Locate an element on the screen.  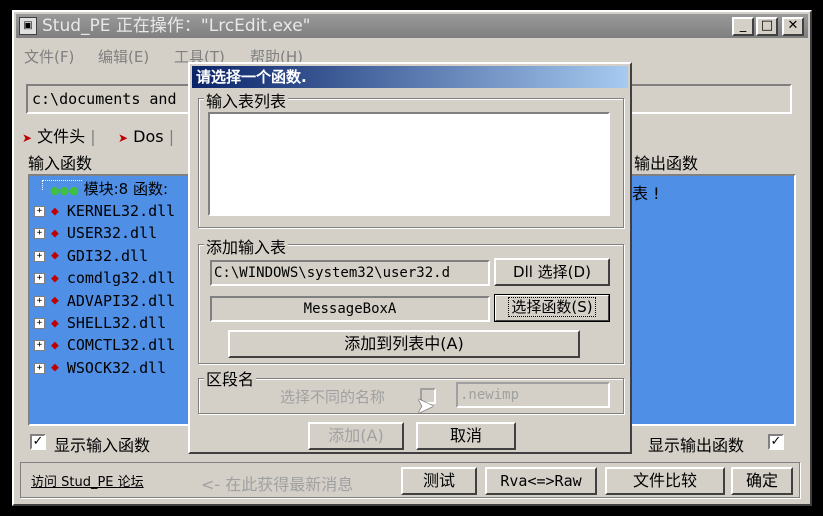
dll-select-button: Dll 选择(D) is located at coordinates (552, 272).